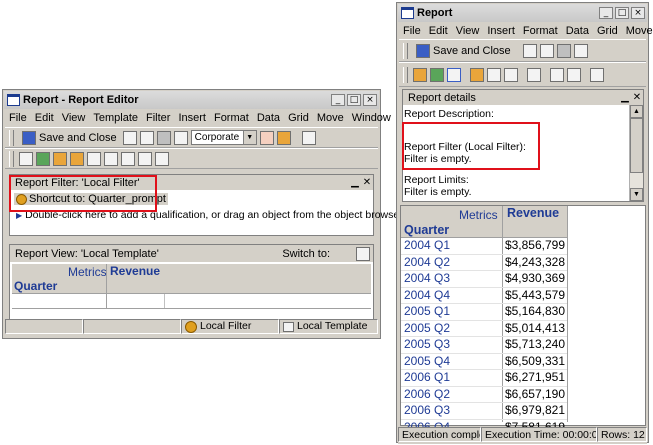 This screenshot has width=653, height=445. Describe the element at coordinates (535, 328) in the screenshot. I see `revenue-cell: $5,014,413` at that location.